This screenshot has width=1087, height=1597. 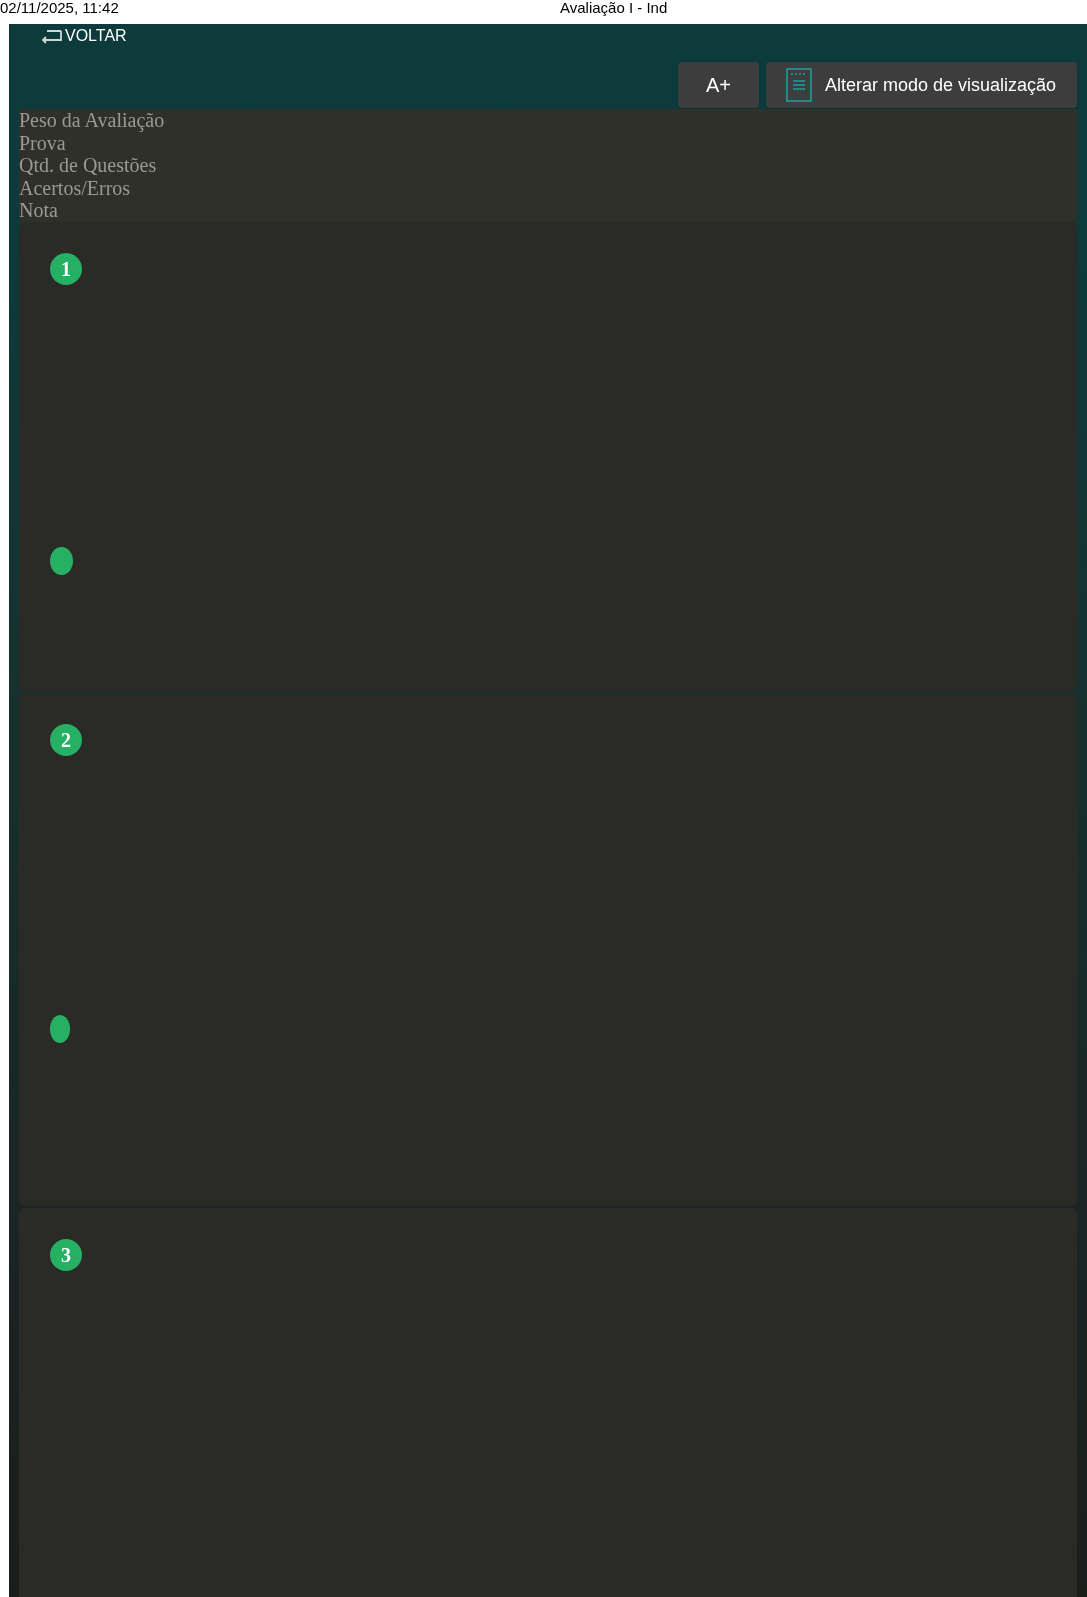 I want to click on back-button: VOLTAR, so click(x=83, y=36).